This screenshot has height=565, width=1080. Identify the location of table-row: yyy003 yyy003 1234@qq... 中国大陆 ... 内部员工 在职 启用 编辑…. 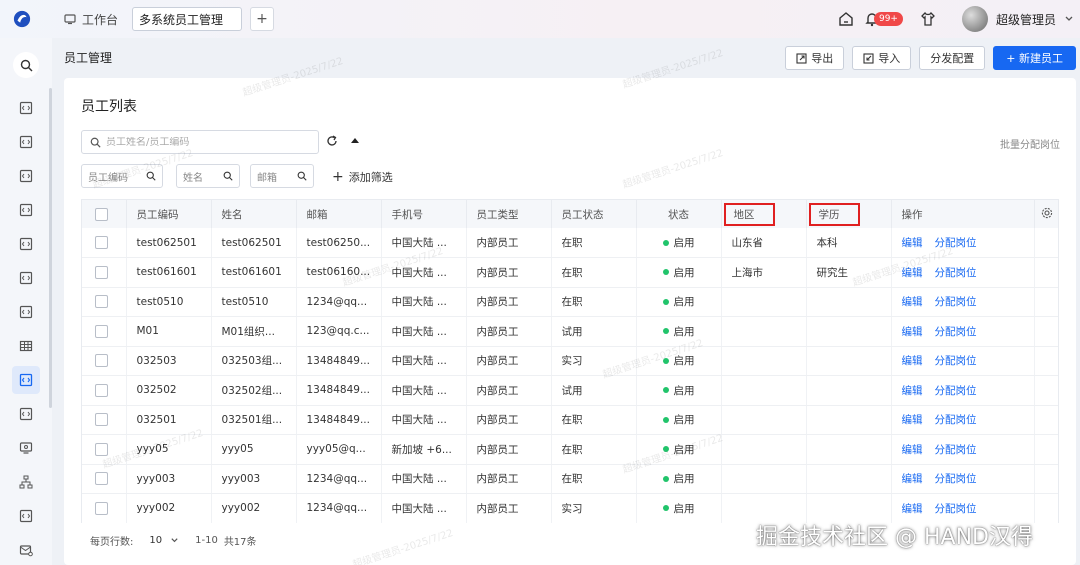
(570, 479).